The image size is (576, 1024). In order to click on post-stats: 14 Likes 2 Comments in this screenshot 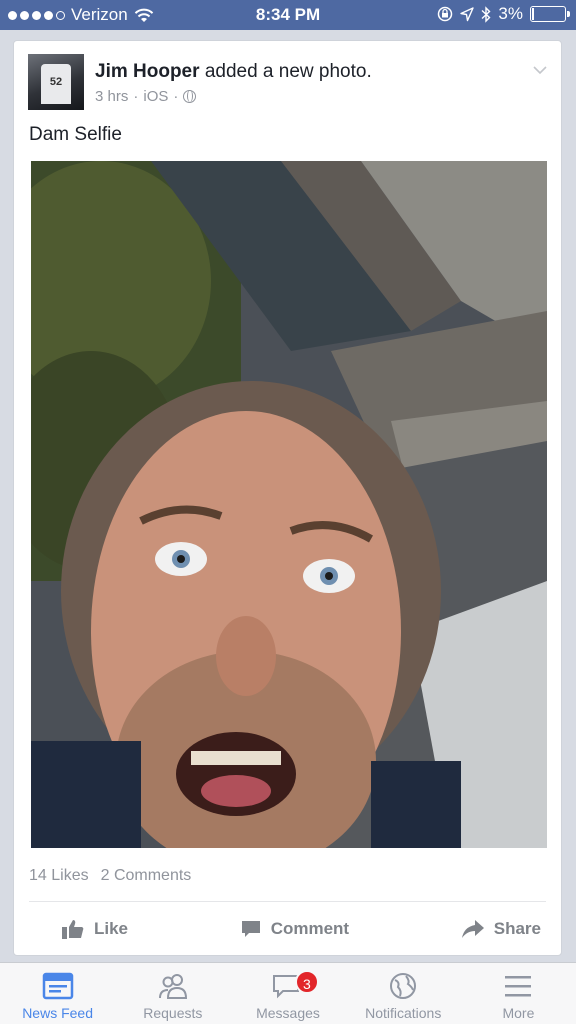, I will do `click(110, 876)`.